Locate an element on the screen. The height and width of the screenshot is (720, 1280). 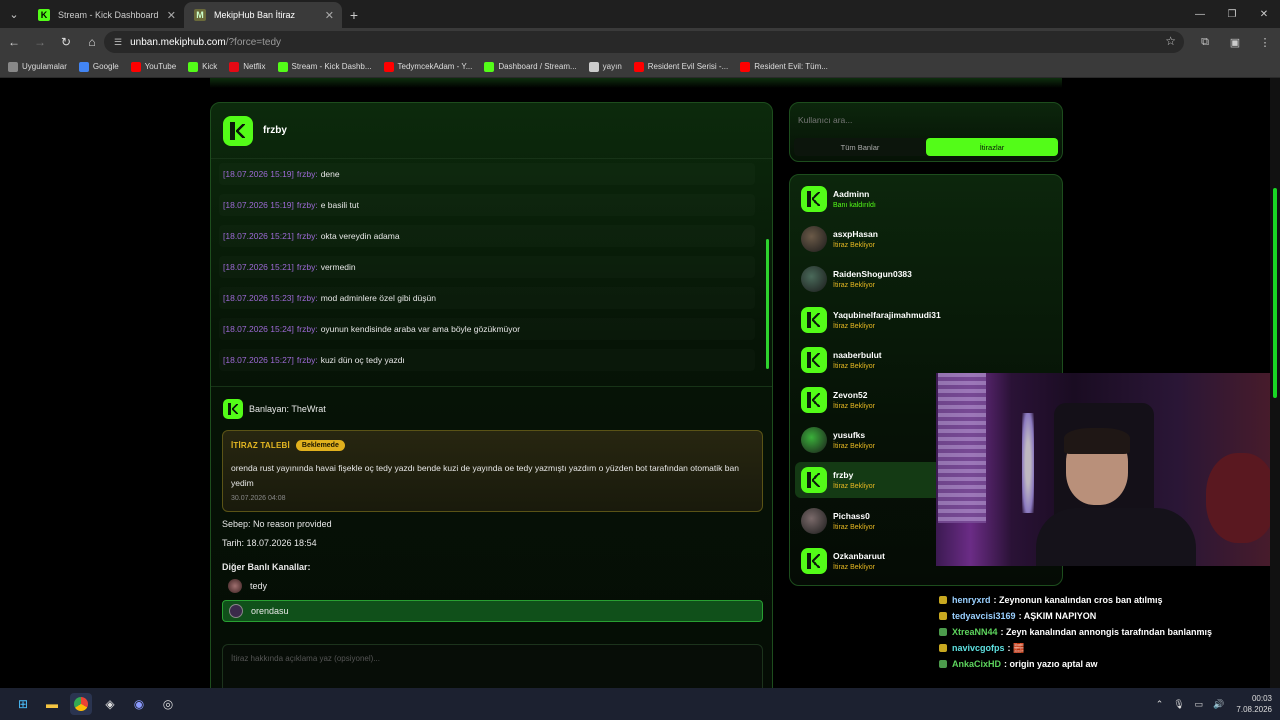
minimize-icon: — is located at coordinates (1200, 14).